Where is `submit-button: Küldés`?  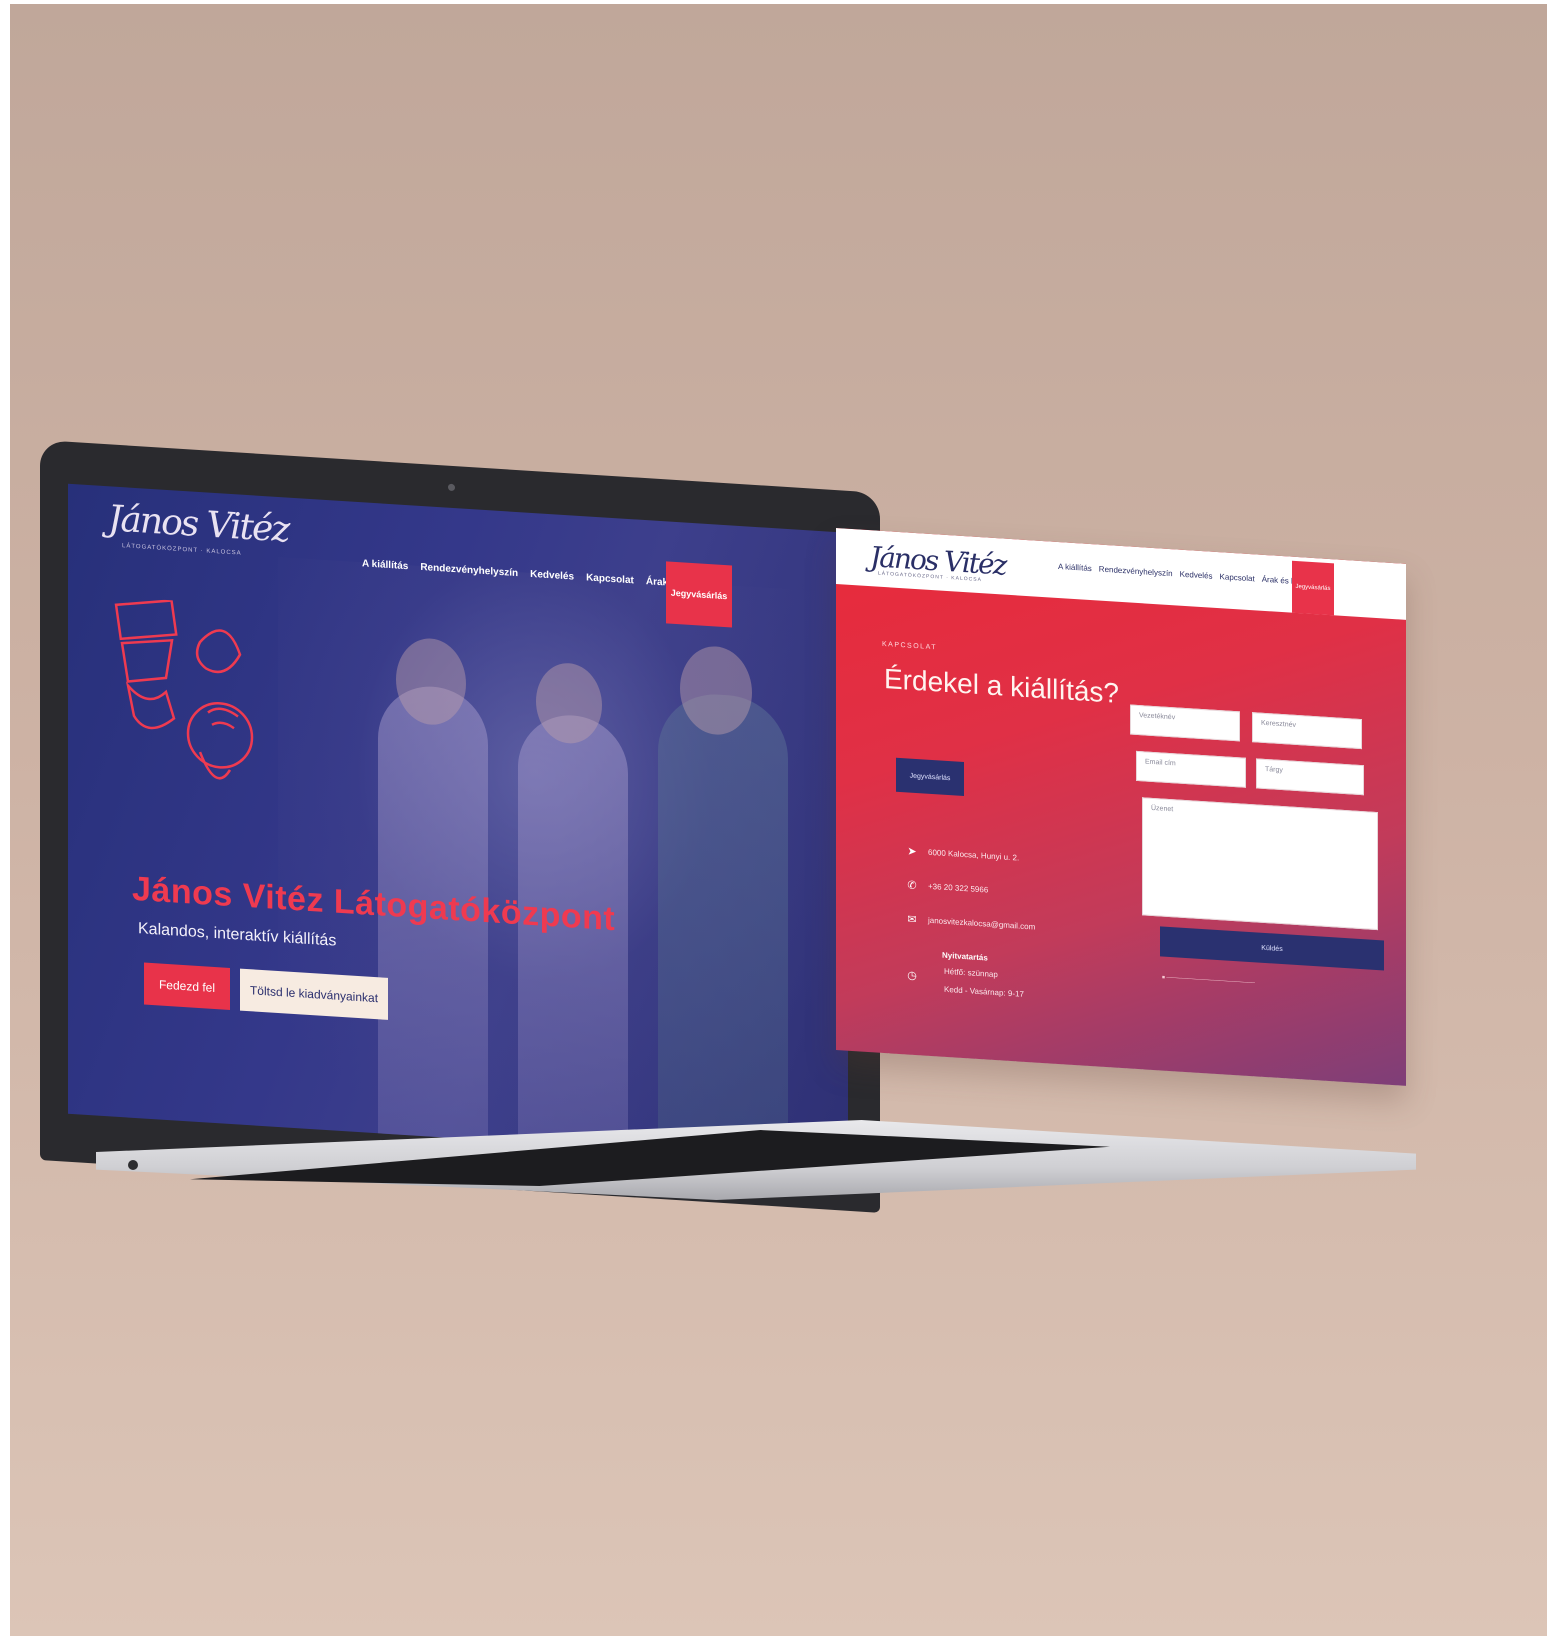 submit-button: Küldés is located at coordinates (1272, 948).